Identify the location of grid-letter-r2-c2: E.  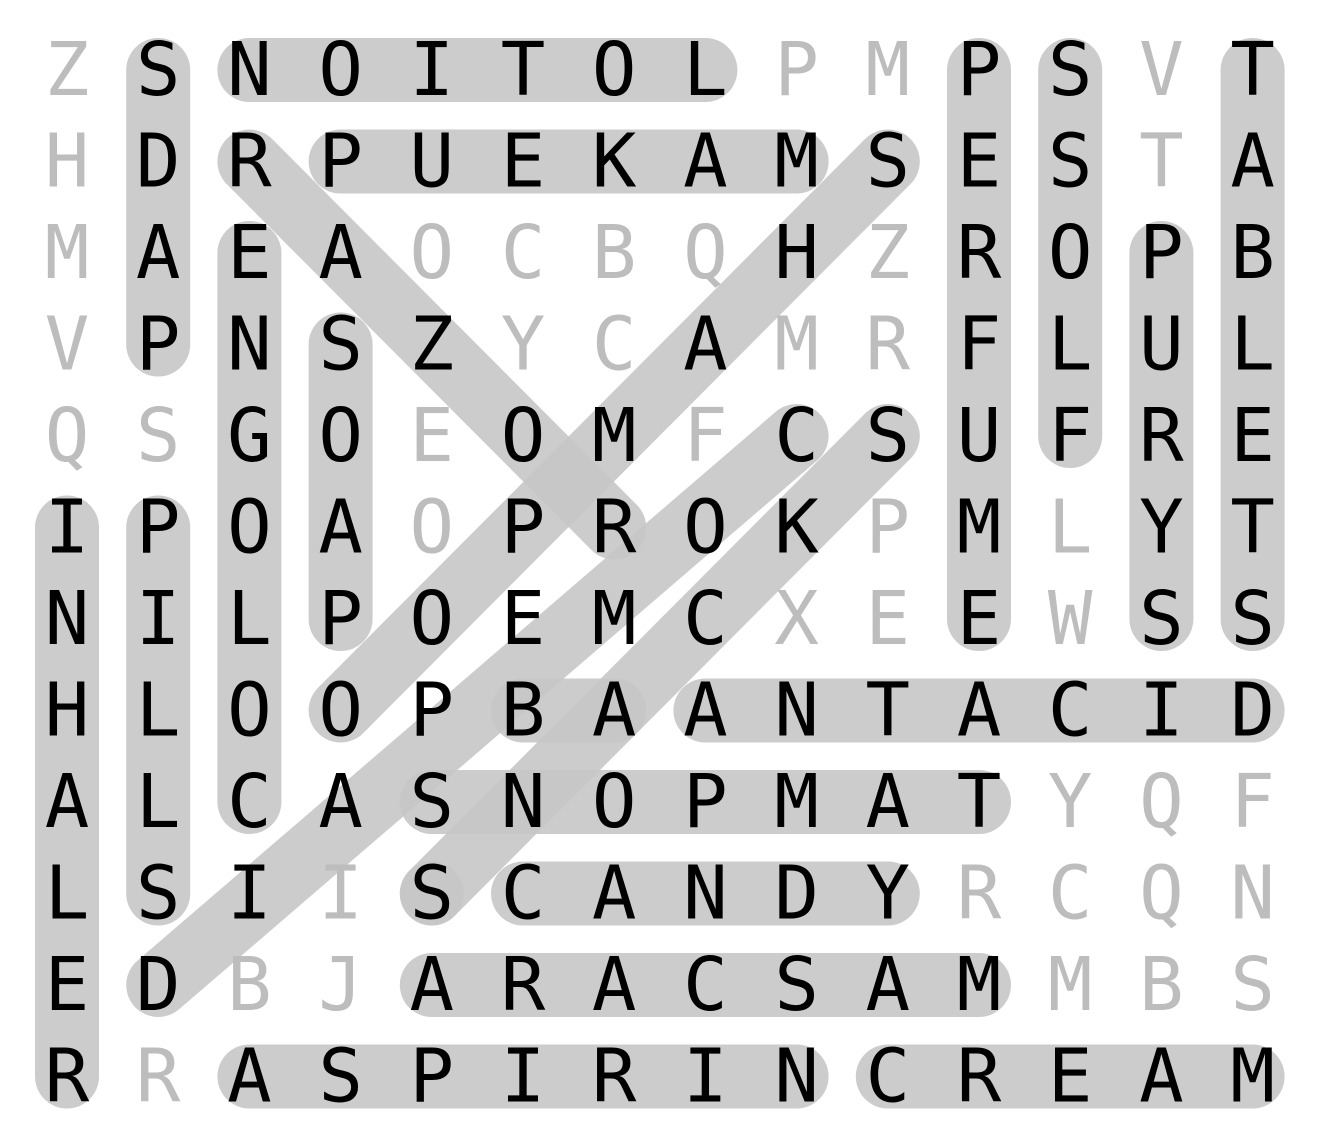
(249, 253).